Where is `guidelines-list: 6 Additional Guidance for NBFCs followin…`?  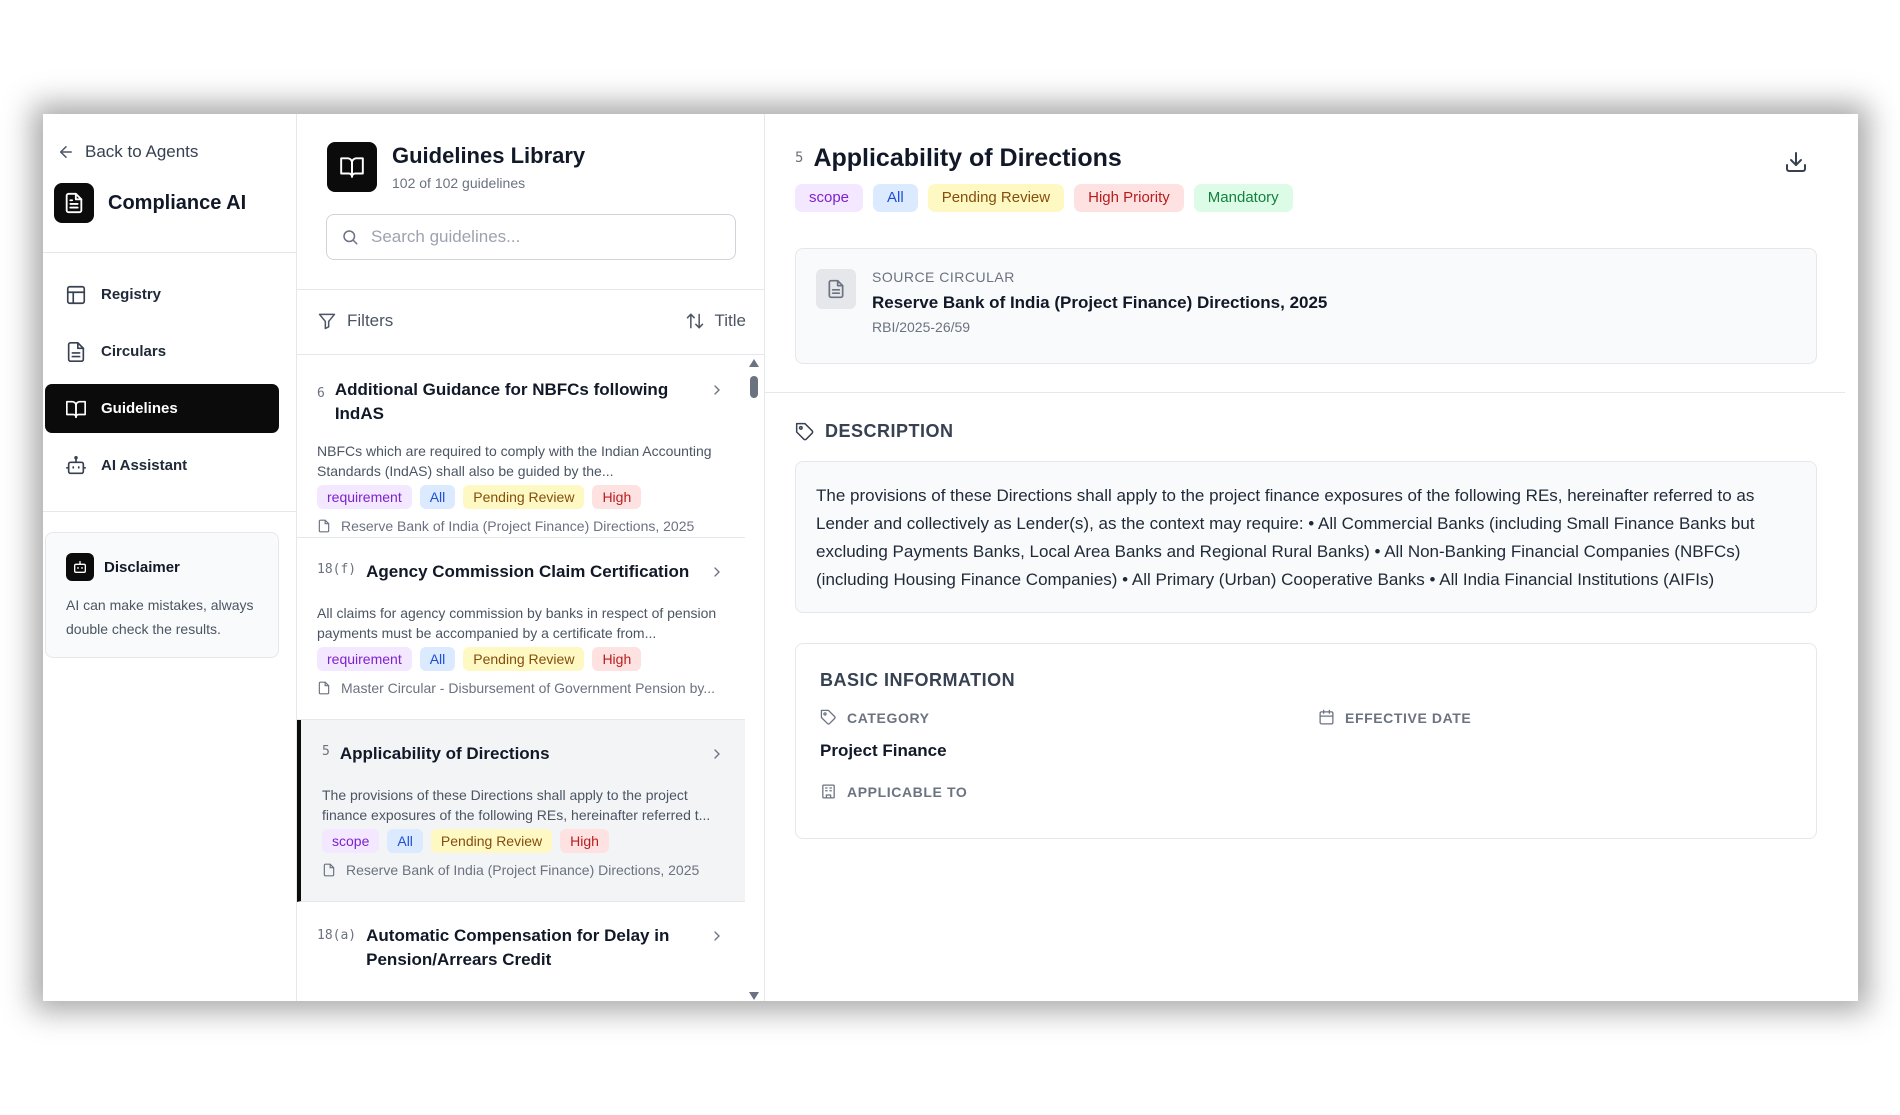 guidelines-list: 6 Additional Guidance for NBFCs followin… is located at coordinates (521, 678).